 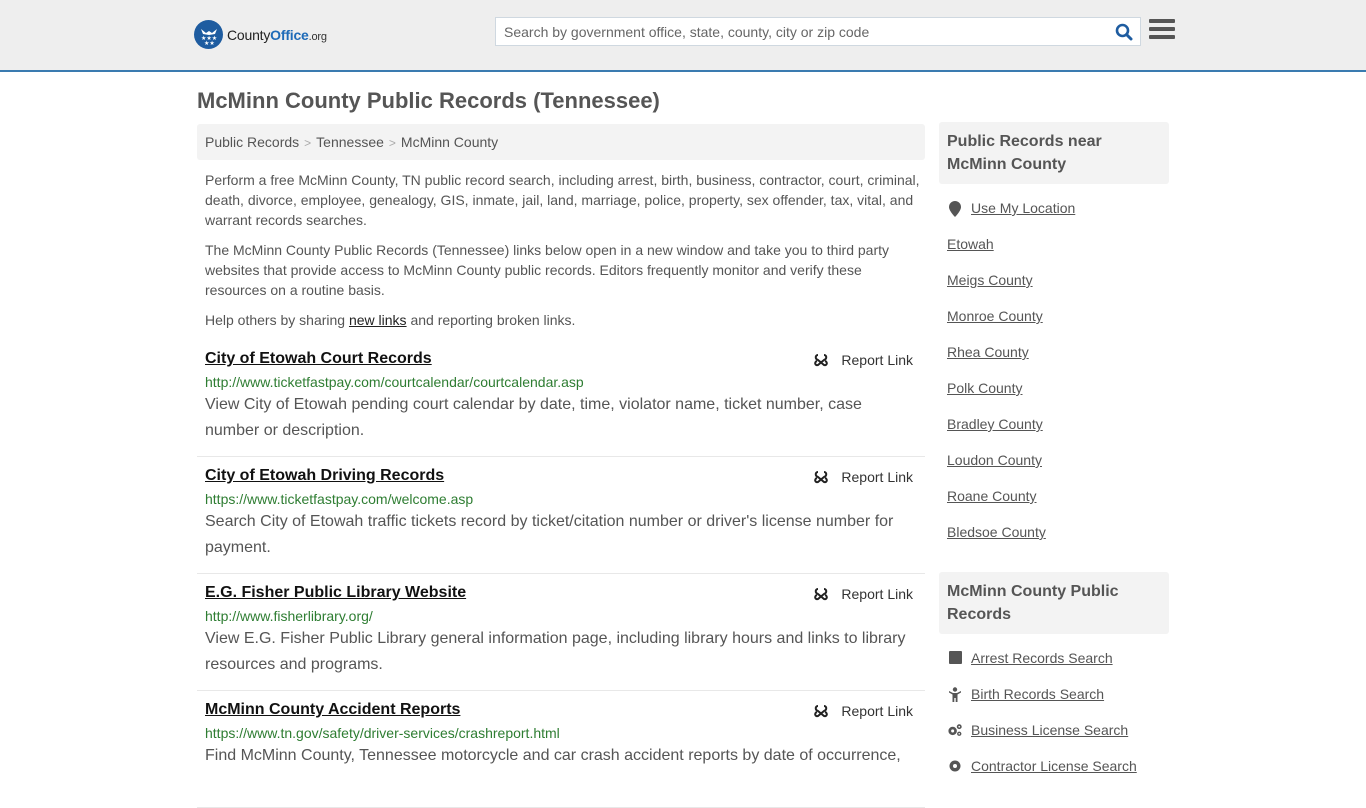 What do you see at coordinates (996, 532) in the screenshot?
I see `nearby-link-bledsoe-county: Bledsoe County` at bounding box center [996, 532].